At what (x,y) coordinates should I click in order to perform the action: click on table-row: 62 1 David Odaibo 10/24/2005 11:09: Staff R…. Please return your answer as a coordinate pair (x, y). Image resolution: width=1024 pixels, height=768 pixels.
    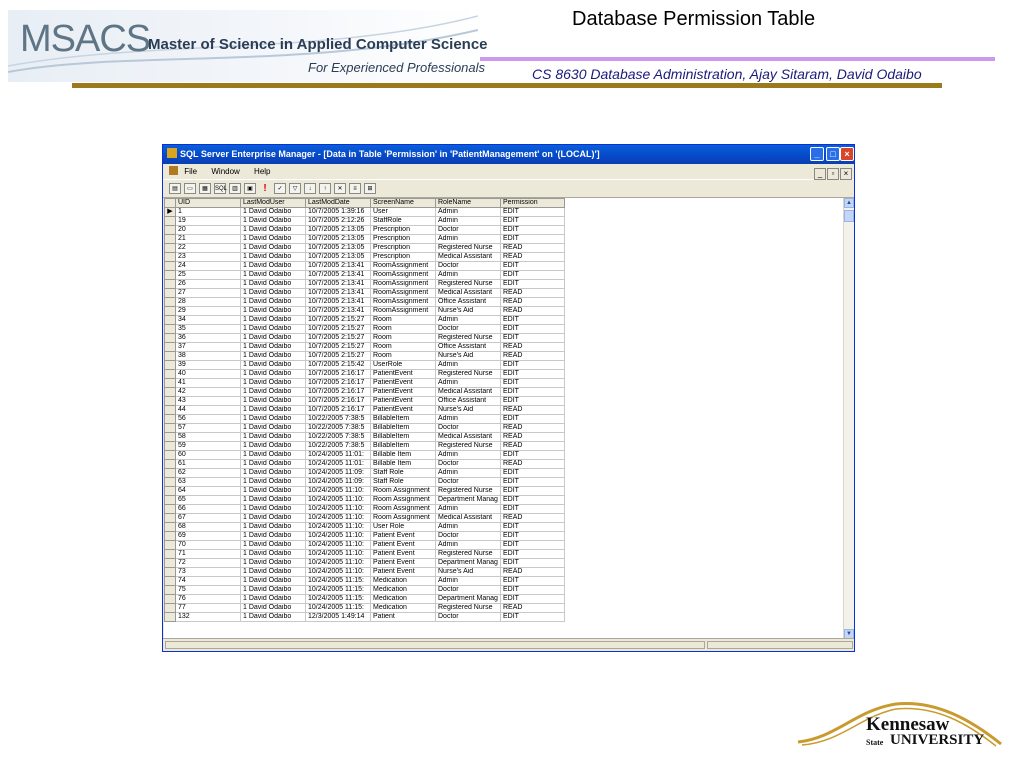
    Looking at the image, I should click on (503, 473).